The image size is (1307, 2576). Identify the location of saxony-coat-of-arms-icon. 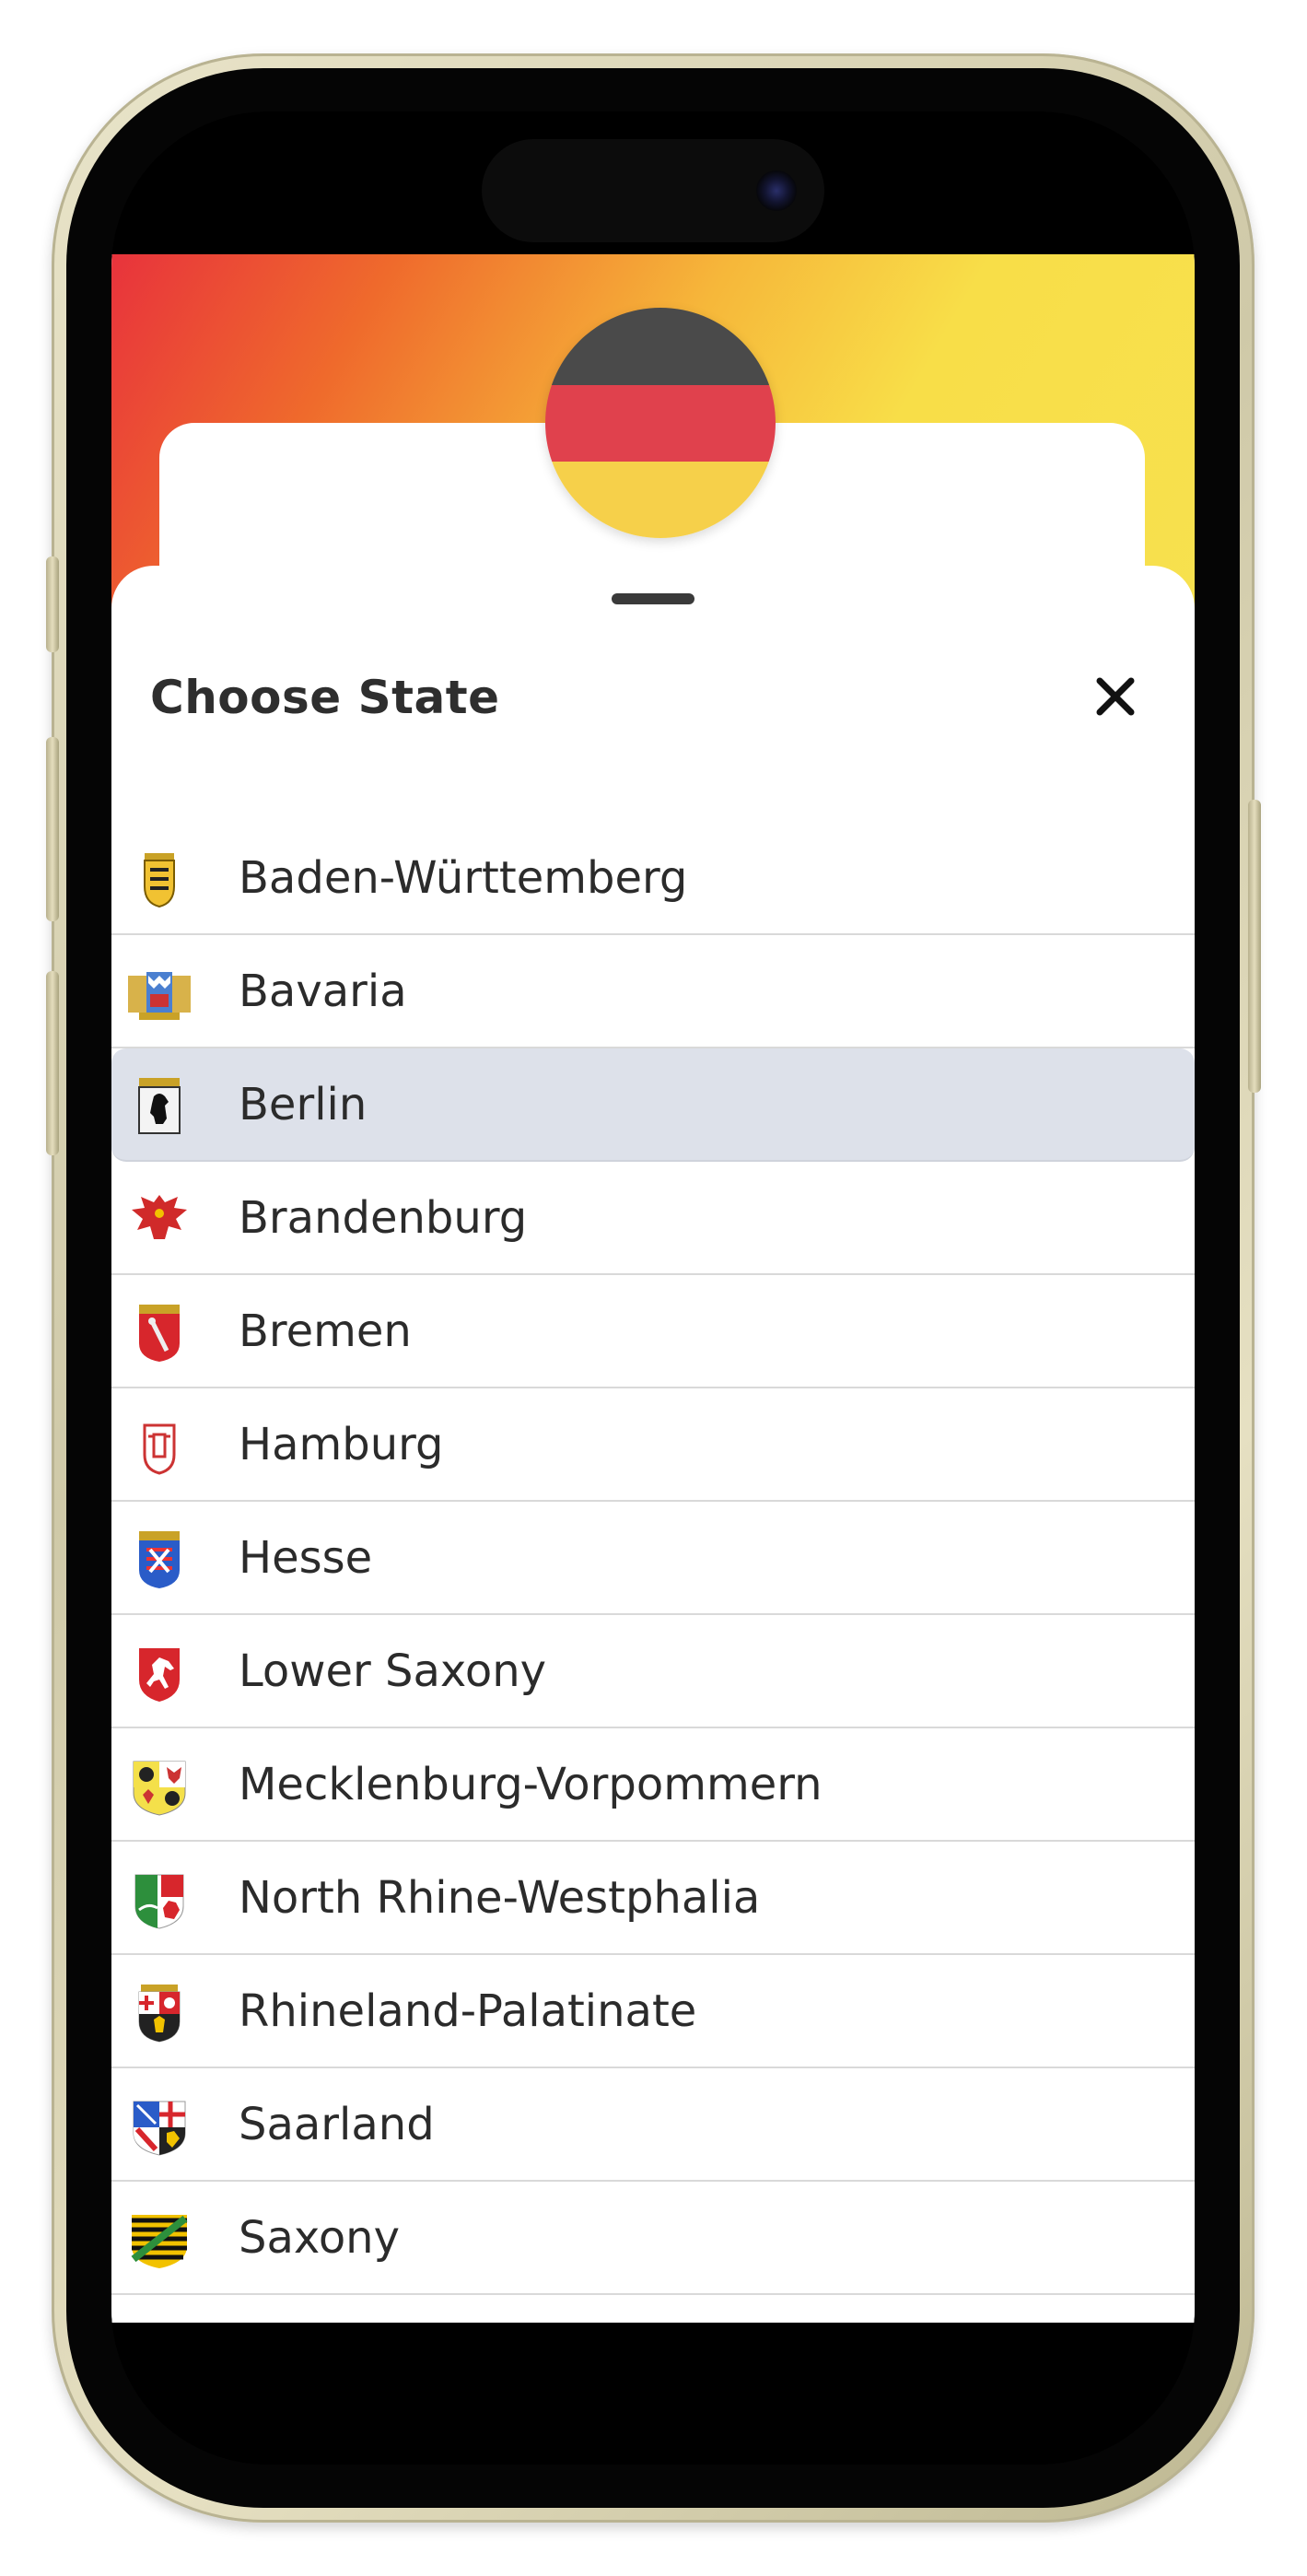
(159, 2239).